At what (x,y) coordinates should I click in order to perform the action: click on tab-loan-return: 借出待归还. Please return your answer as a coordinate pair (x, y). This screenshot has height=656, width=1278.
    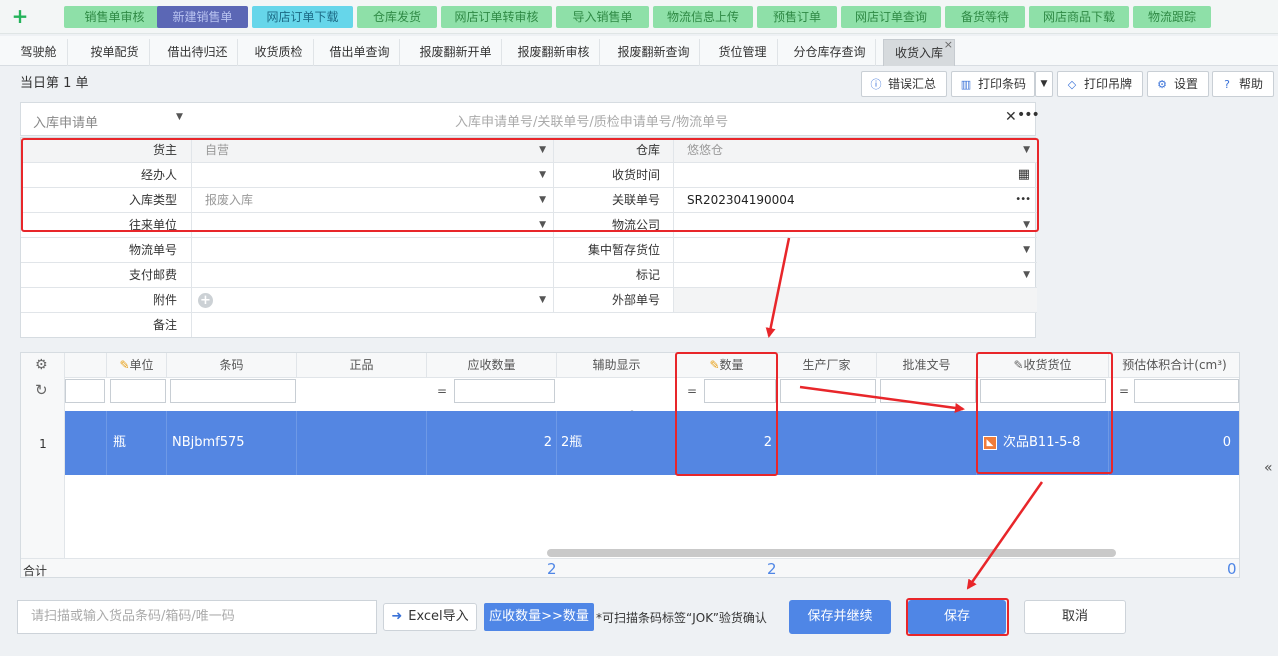
    Looking at the image, I should click on (198, 52).